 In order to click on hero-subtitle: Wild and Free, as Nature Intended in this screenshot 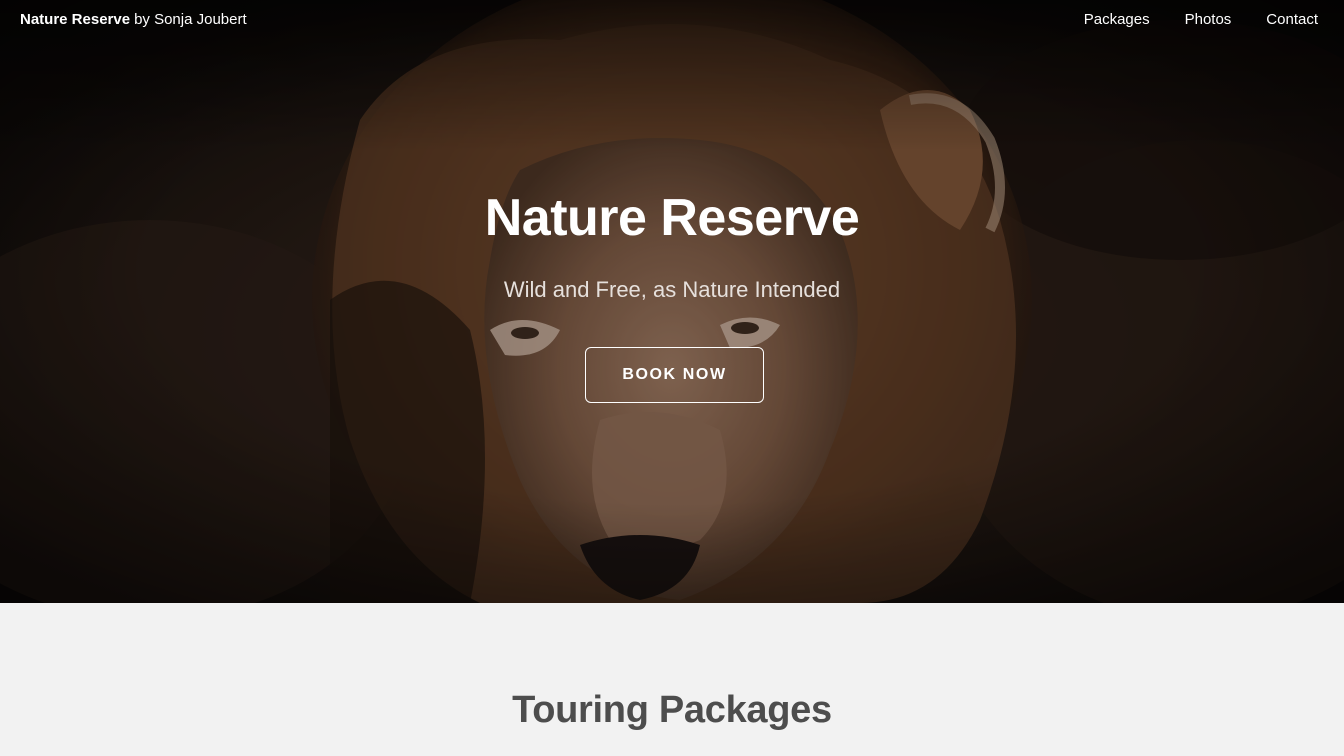, I will do `click(672, 289)`.